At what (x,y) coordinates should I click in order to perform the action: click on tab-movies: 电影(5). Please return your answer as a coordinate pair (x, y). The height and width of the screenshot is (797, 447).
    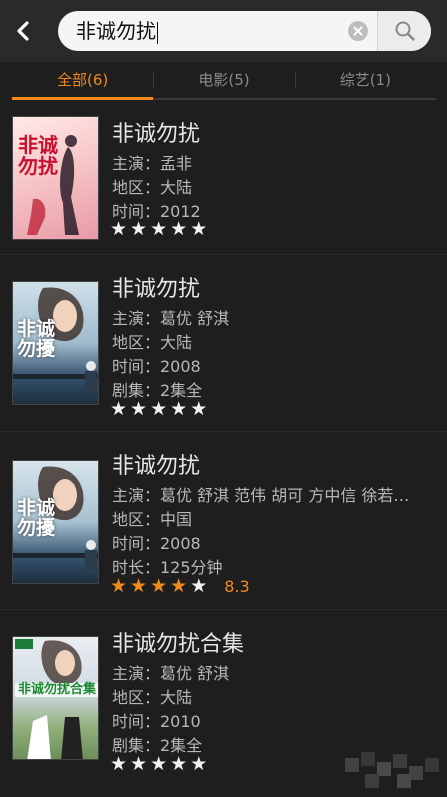
    Looking at the image, I should click on (223, 80).